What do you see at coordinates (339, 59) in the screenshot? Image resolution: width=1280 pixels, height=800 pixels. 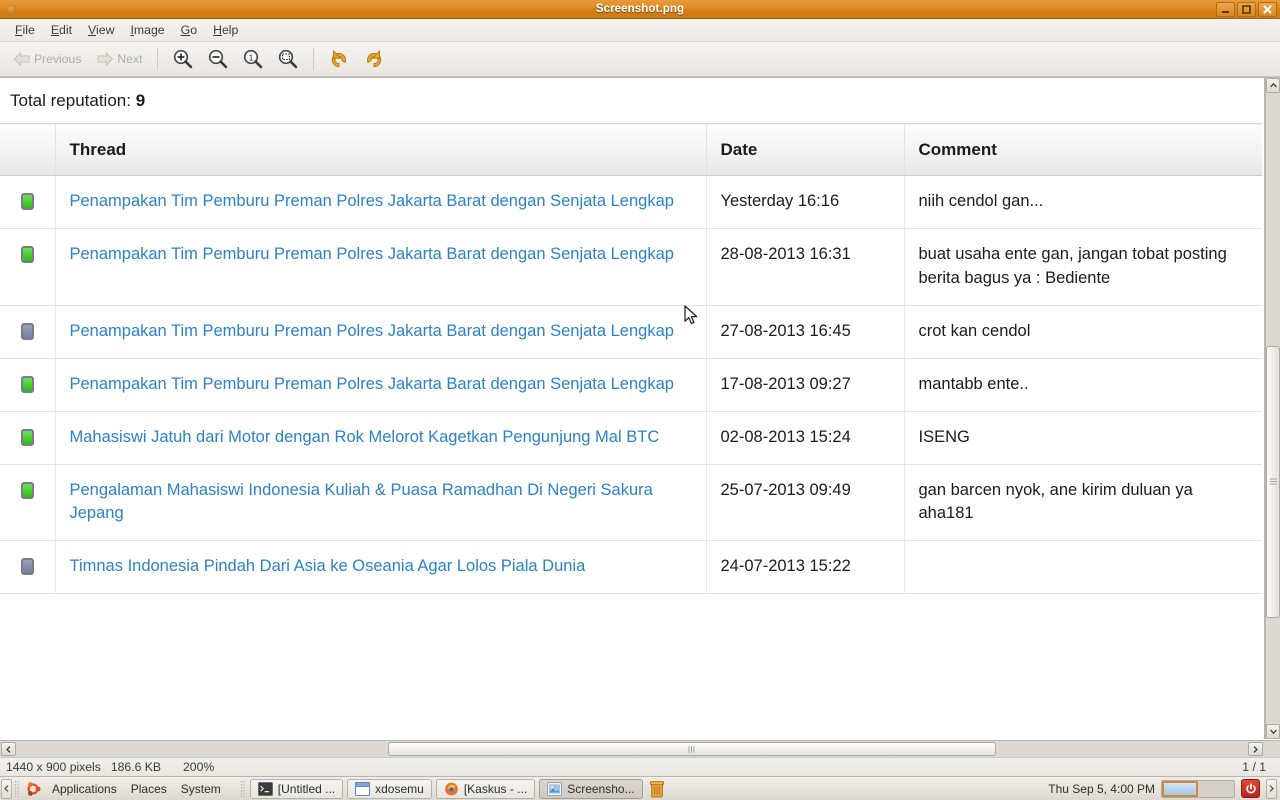 I see `rotate-left-button` at bounding box center [339, 59].